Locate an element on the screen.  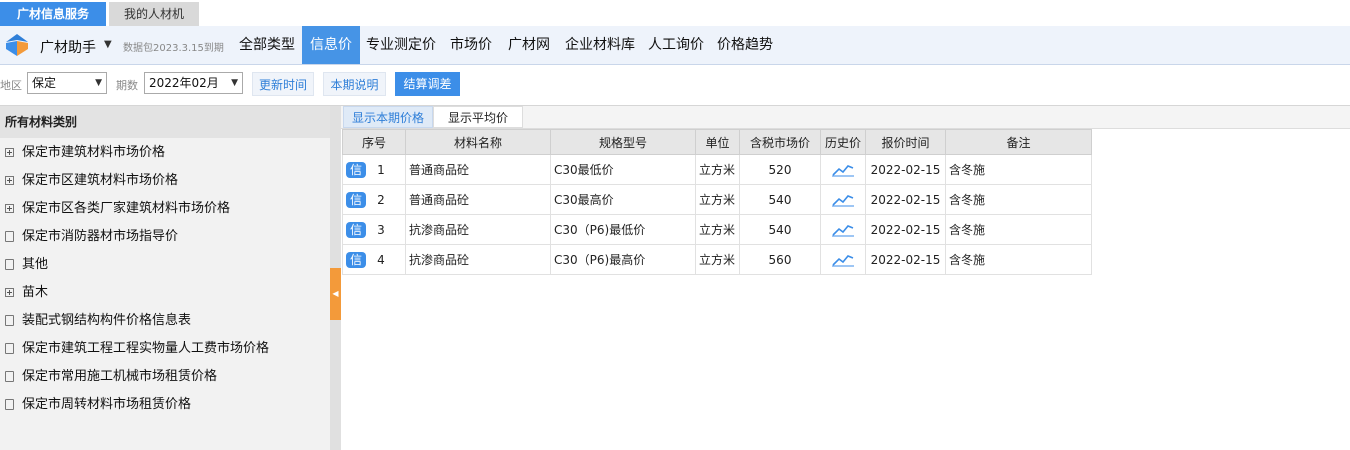
table-header-row: 序号 材料名称 规格型号 单位 含税市场价 历史价 报价时间 备注 is located at coordinates (717, 142).